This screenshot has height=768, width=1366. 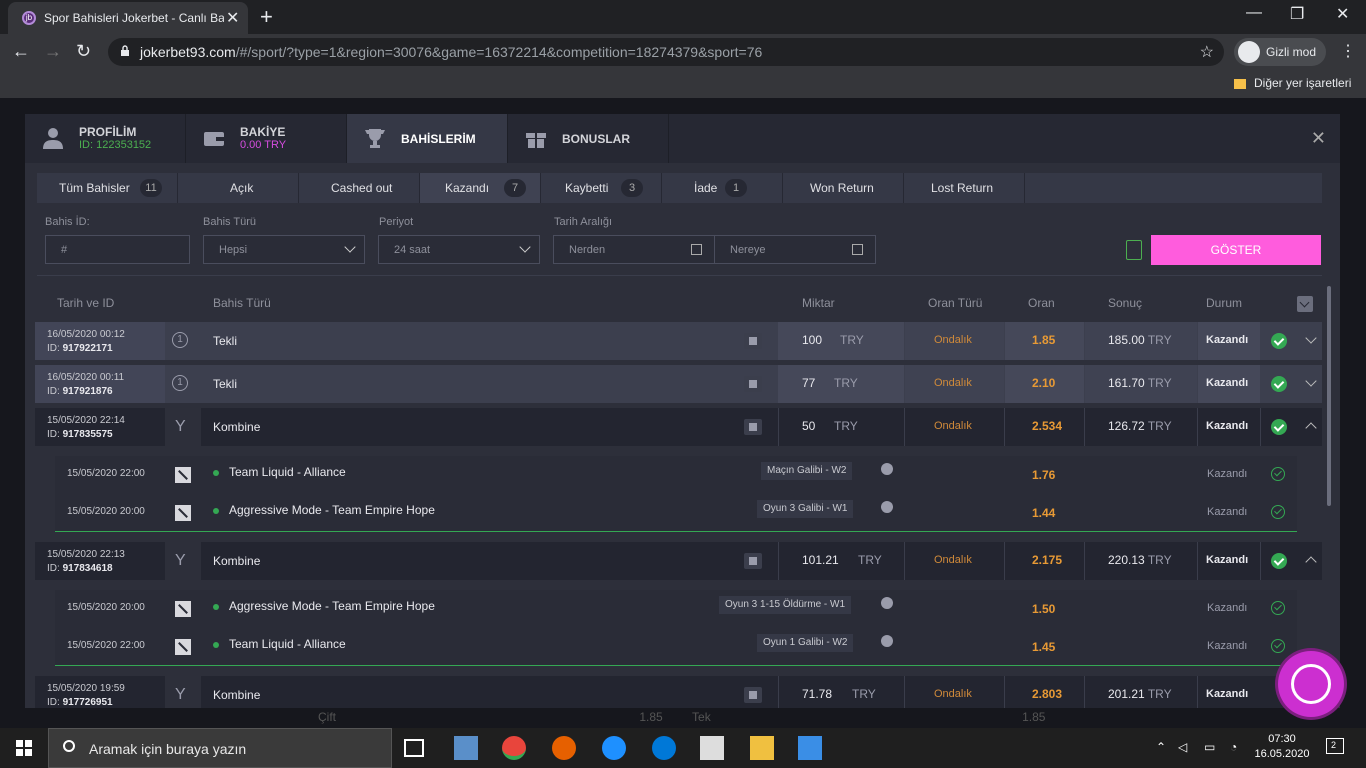 What do you see at coordinates (1297, 14) in the screenshot?
I see `restore-icon: ❐` at bounding box center [1297, 14].